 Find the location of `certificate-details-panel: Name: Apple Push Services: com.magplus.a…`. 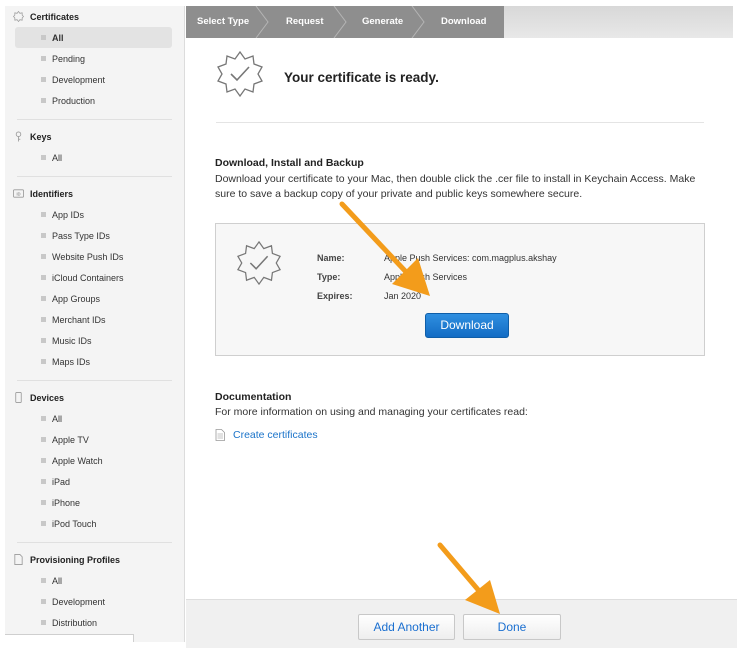

certificate-details-panel: Name: Apple Push Services: com.magplus.a… is located at coordinates (460, 289).